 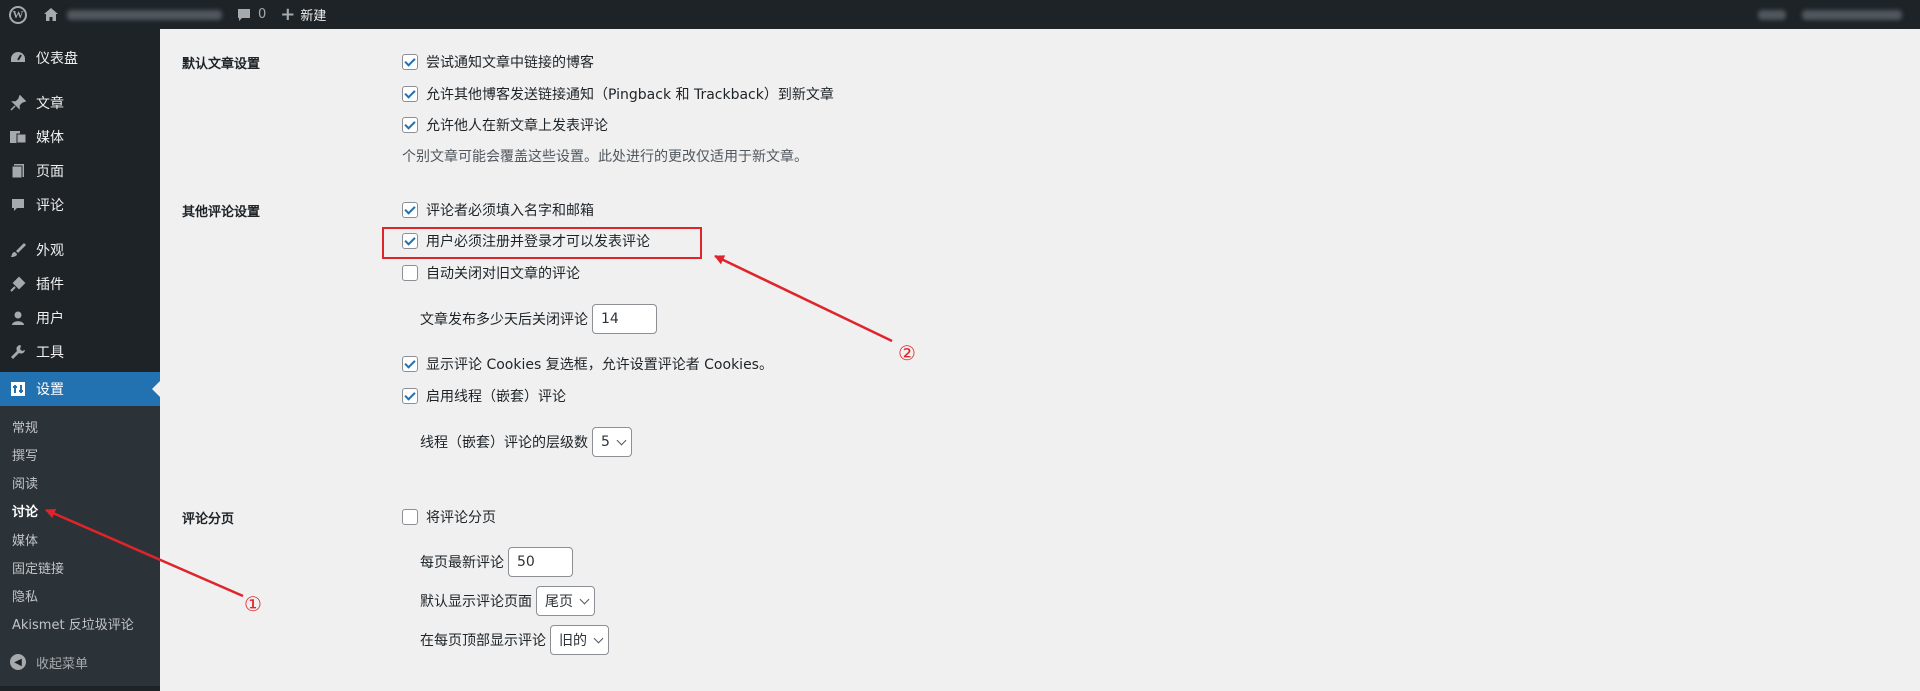 What do you see at coordinates (38, 567) in the screenshot?
I see `submenu-permalinks: 固定链接` at bounding box center [38, 567].